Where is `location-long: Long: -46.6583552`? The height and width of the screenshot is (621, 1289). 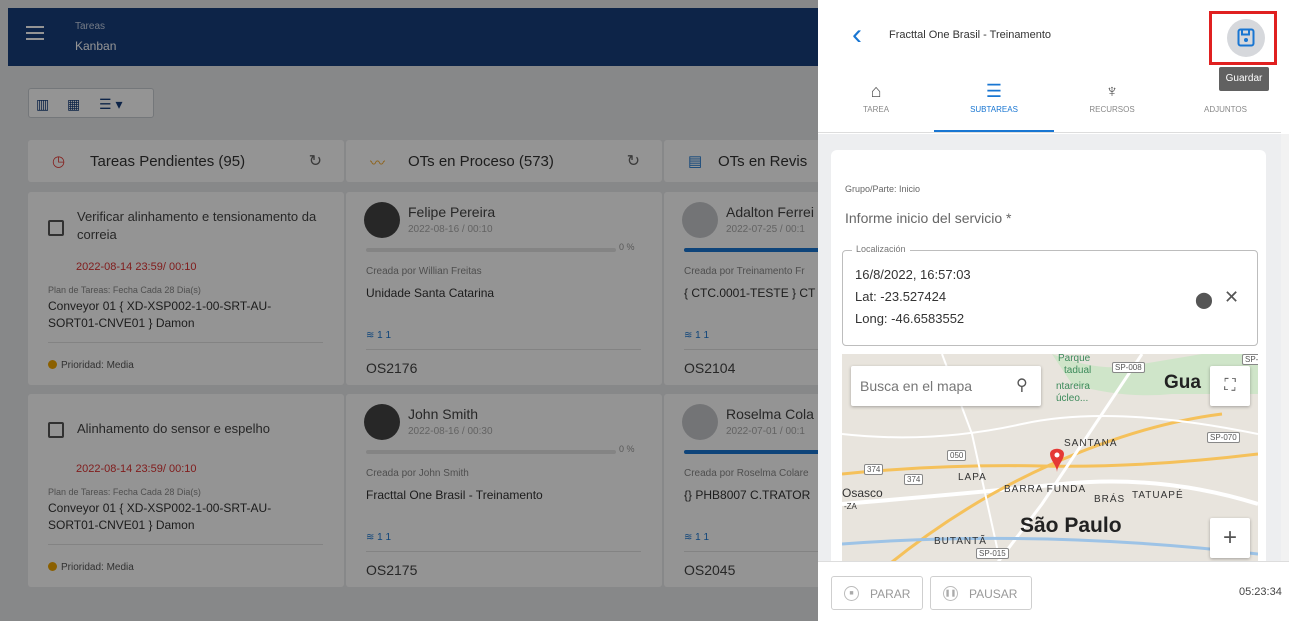
location-long: Long: -46.6583552 is located at coordinates (910, 318).